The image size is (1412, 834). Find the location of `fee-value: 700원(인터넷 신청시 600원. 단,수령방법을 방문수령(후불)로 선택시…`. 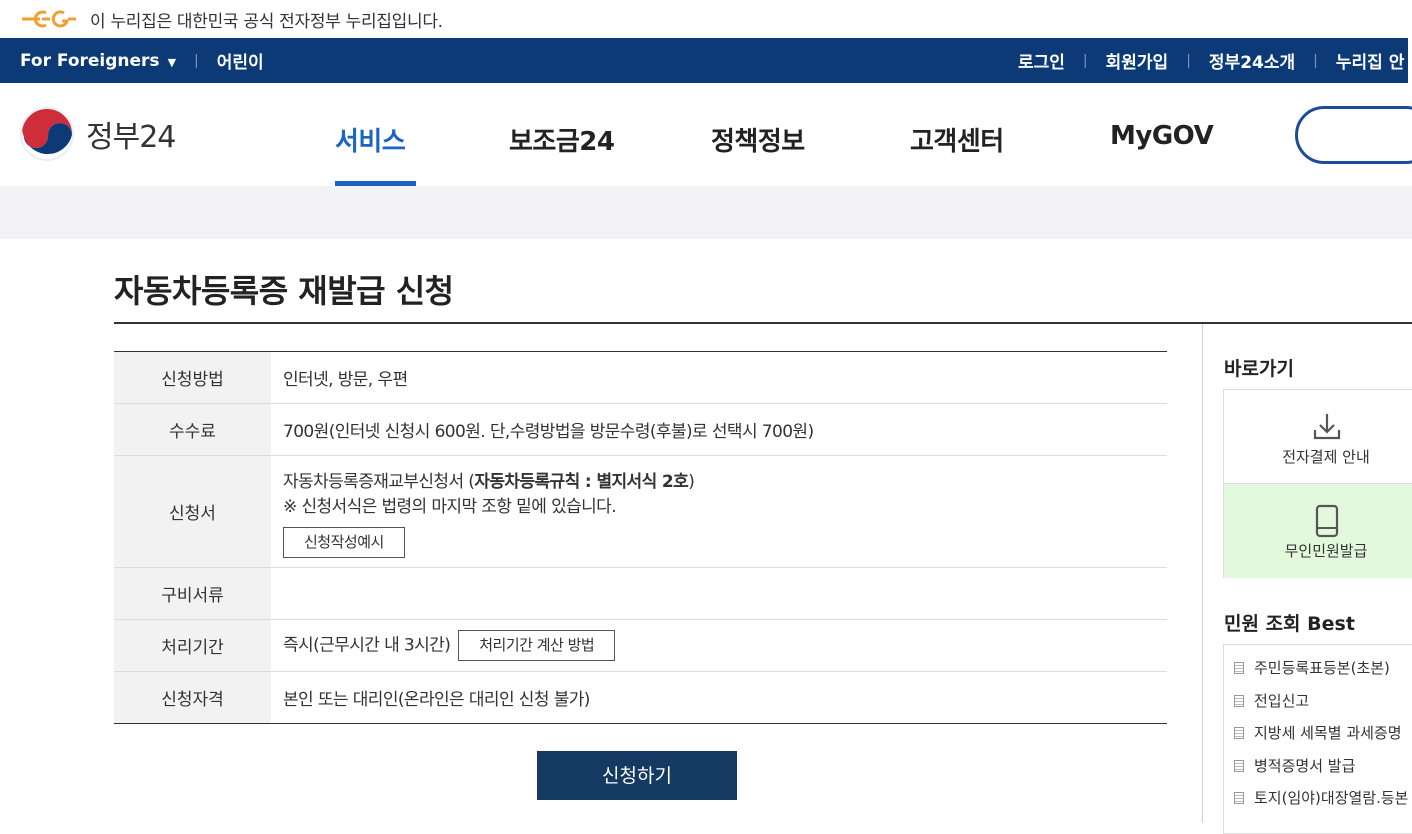

fee-value: 700원(인터넷 신청시 600원. 단,수령방법을 방문수령(후불)로 선택시… is located at coordinates (719, 429).